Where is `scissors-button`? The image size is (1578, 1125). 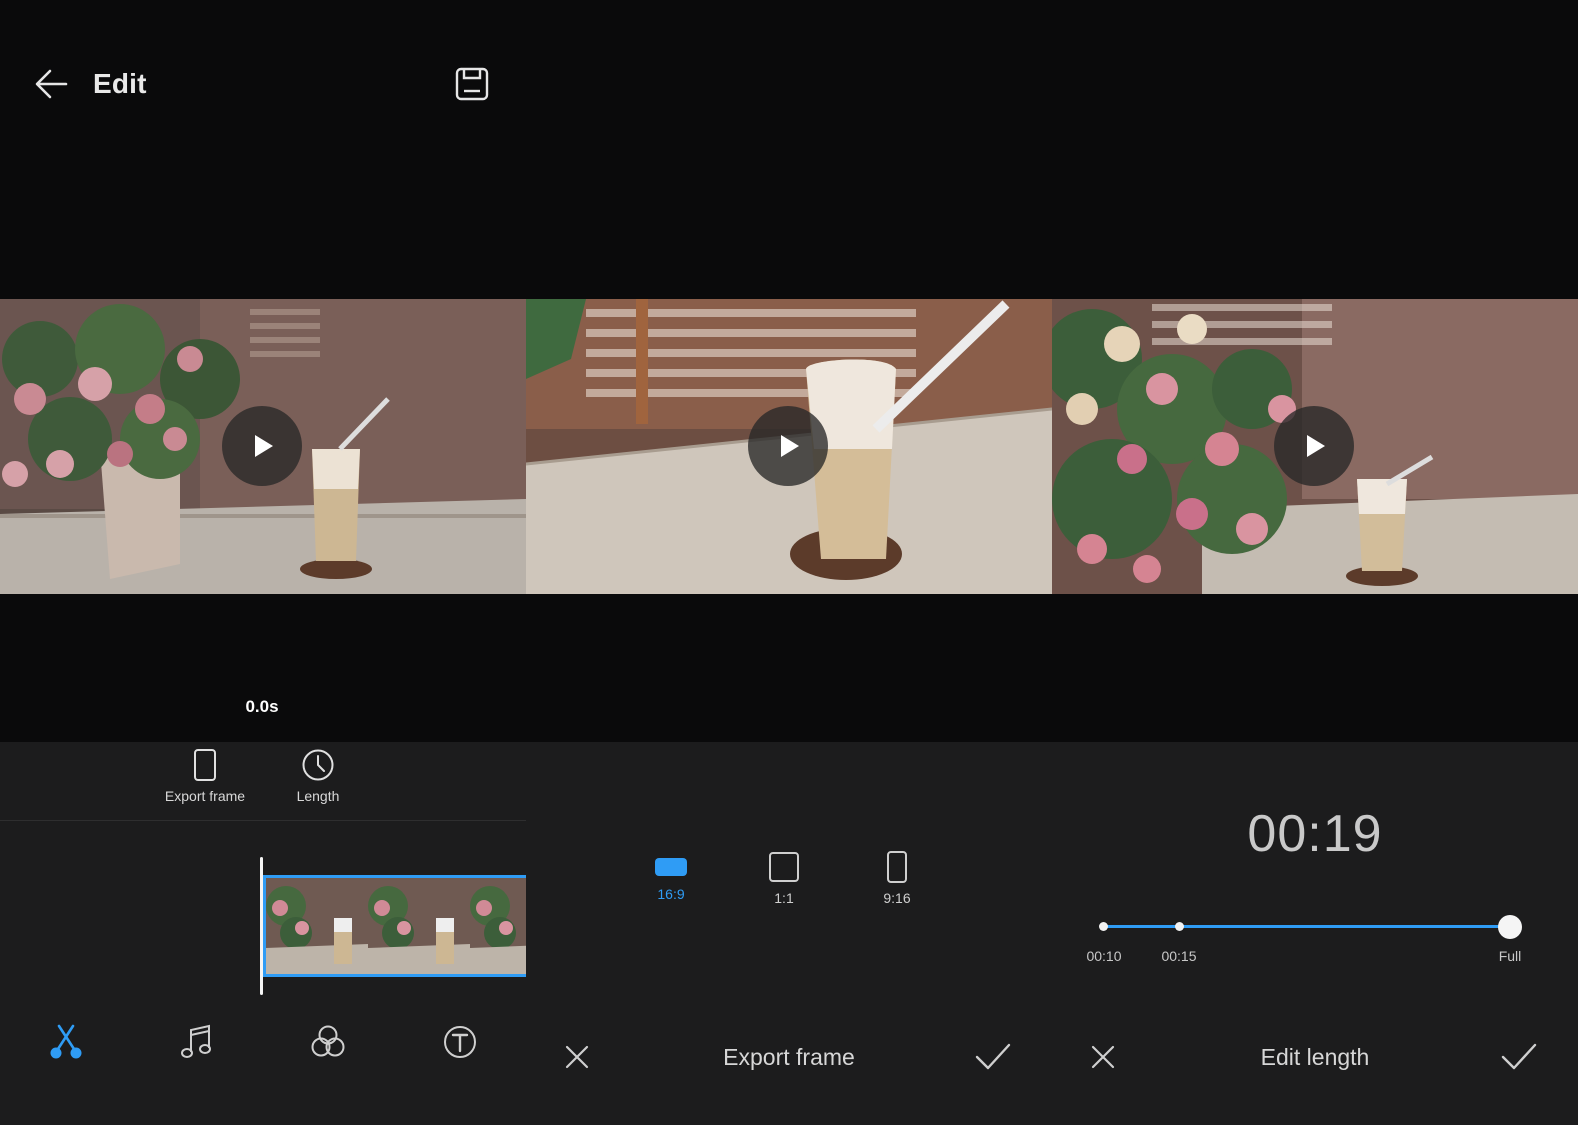
scissors-button is located at coordinates (66, 1042).